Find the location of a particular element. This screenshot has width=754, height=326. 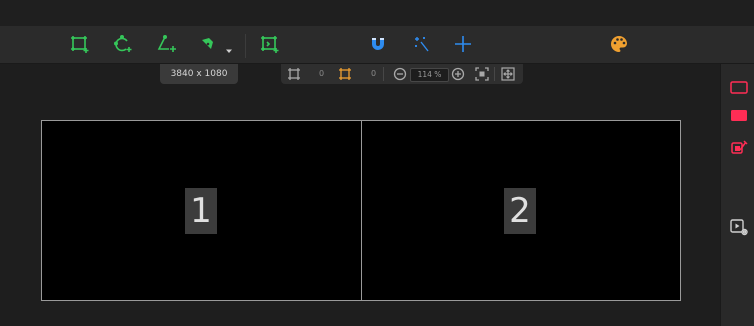

magnet-icon is located at coordinates (378, 44).